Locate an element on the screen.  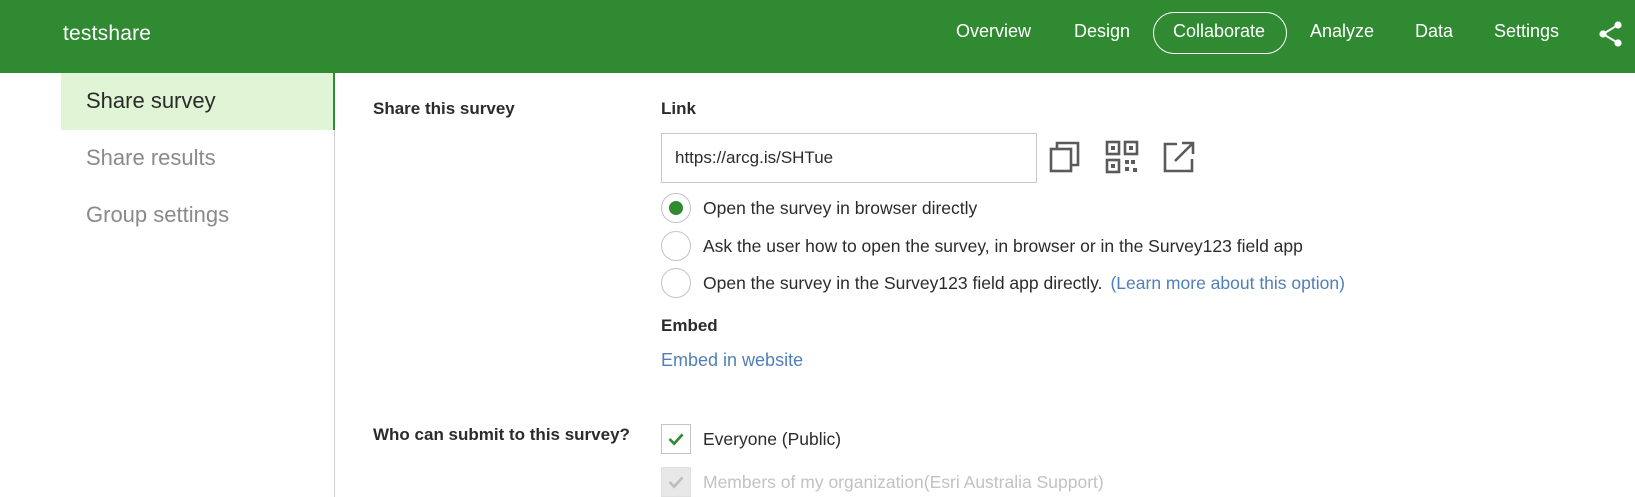
share-icon is located at coordinates (1611, 34).